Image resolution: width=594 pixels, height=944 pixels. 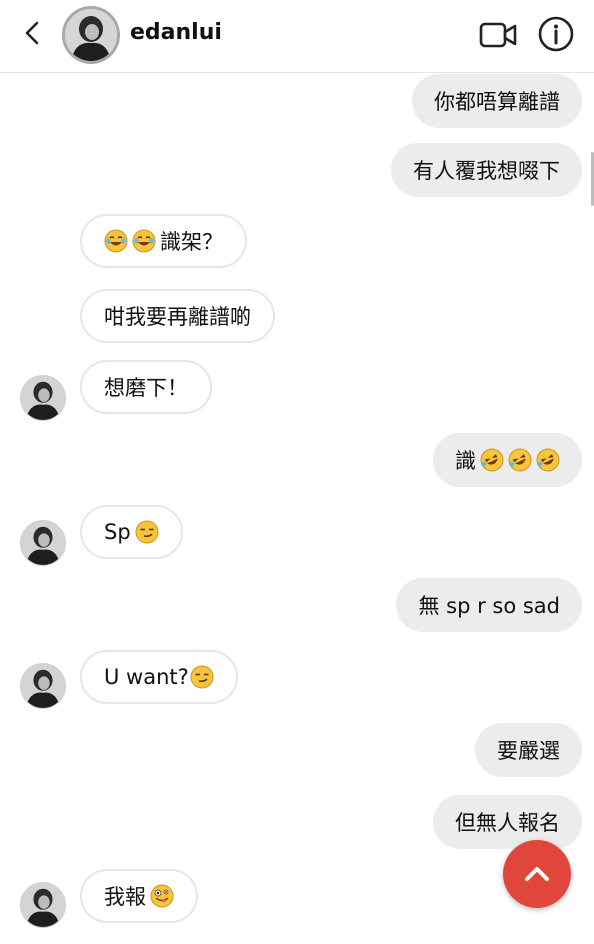 What do you see at coordinates (498, 35) in the screenshot?
I see `video-camera-icon` at bounding box center [498, 35].